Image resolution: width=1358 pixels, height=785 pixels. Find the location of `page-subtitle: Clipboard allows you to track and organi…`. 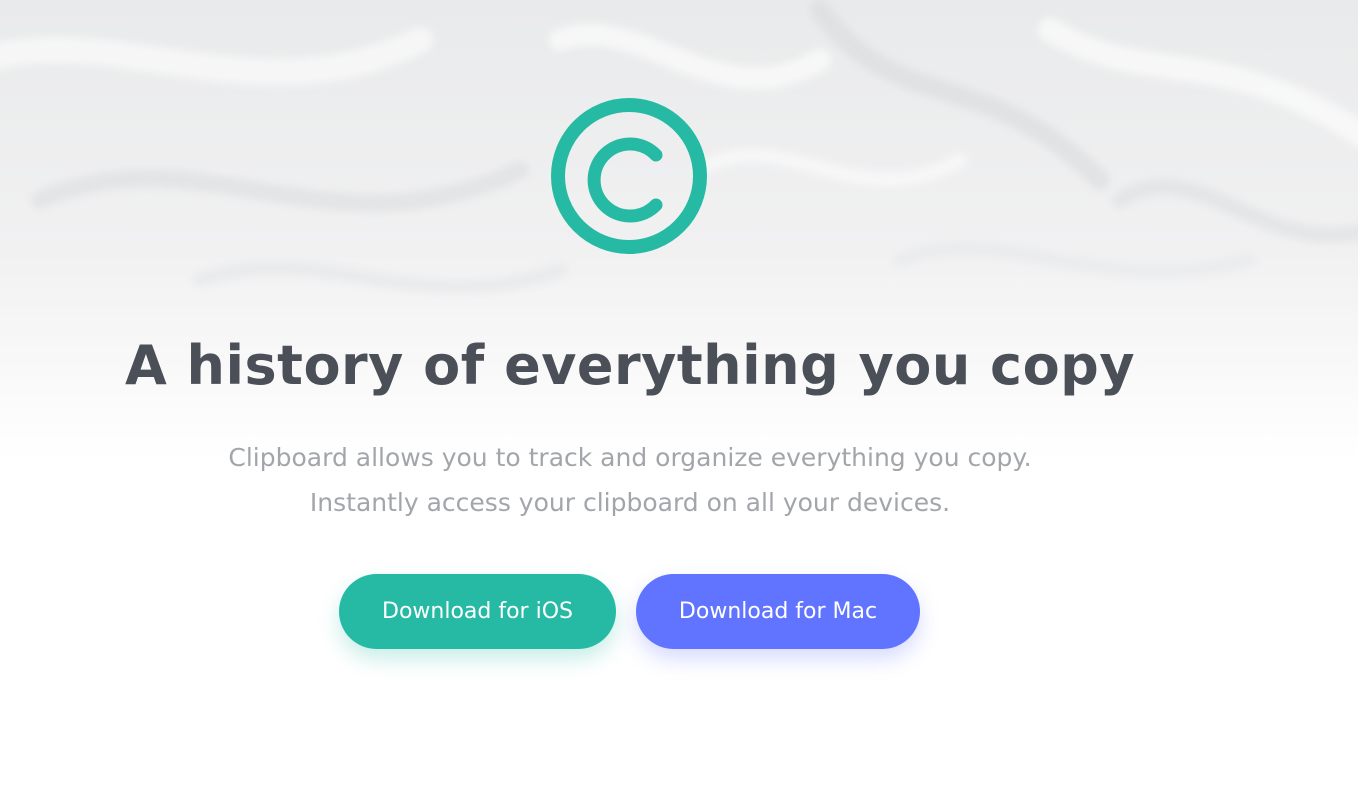

page-subtitle: Clipboard allows you to track and organi… is located at coordinates (630, 480).